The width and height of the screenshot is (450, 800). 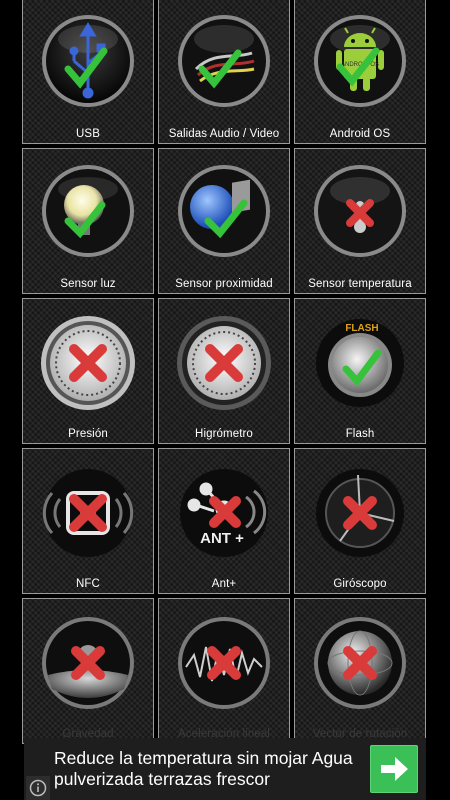 I want to click on barometer-gauge-icon, so click(x=88, y=363).